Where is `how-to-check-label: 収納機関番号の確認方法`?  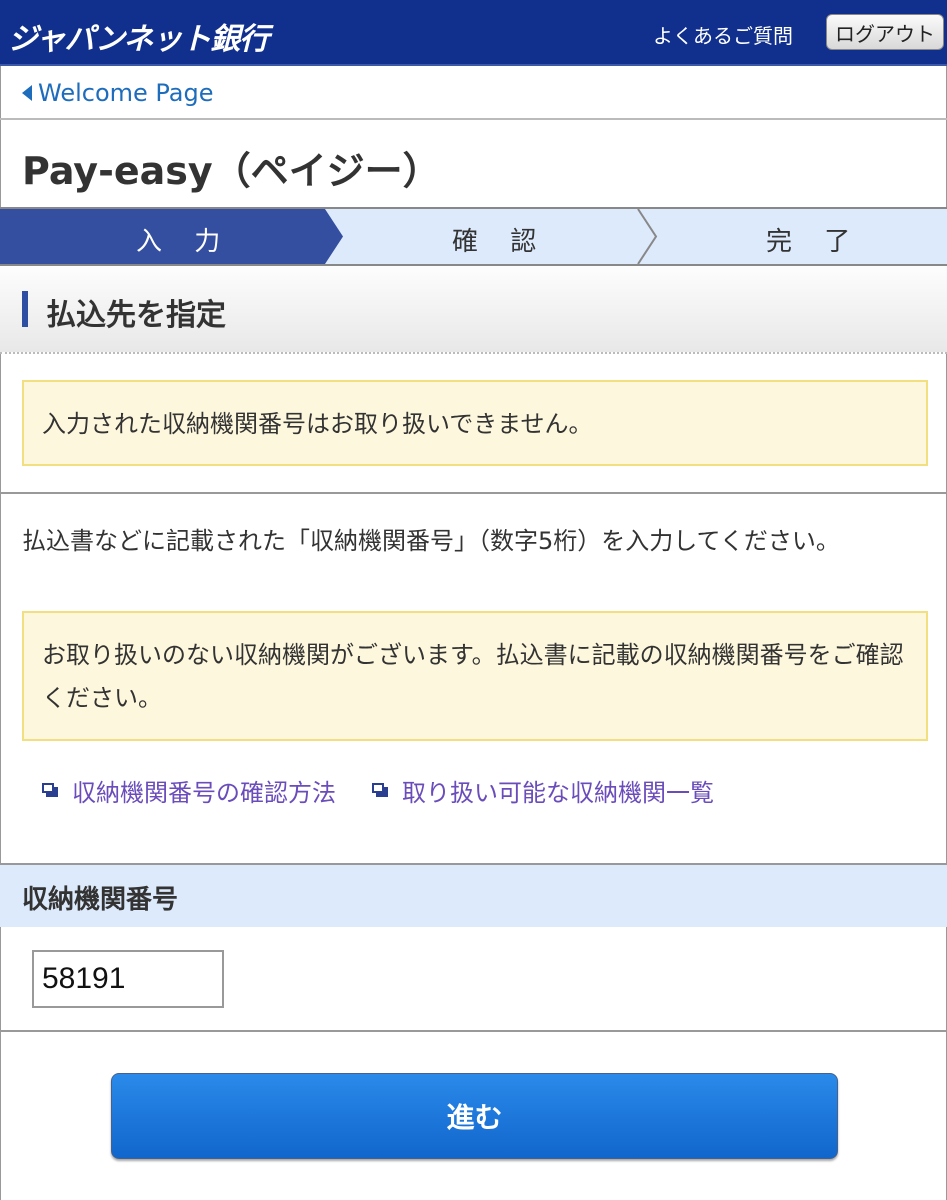
how-to-check-label: 収納機関番号の確認方法 is located at coordinates (204, 793).